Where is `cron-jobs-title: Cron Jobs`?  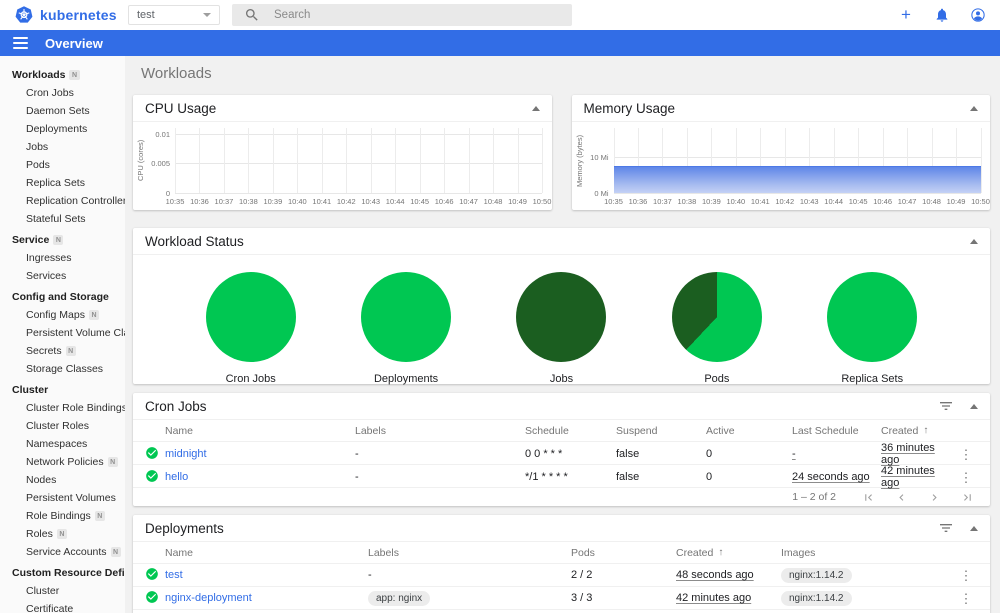 cron-jobs-title: Cron Jobs is located at coordinates (176, 406).